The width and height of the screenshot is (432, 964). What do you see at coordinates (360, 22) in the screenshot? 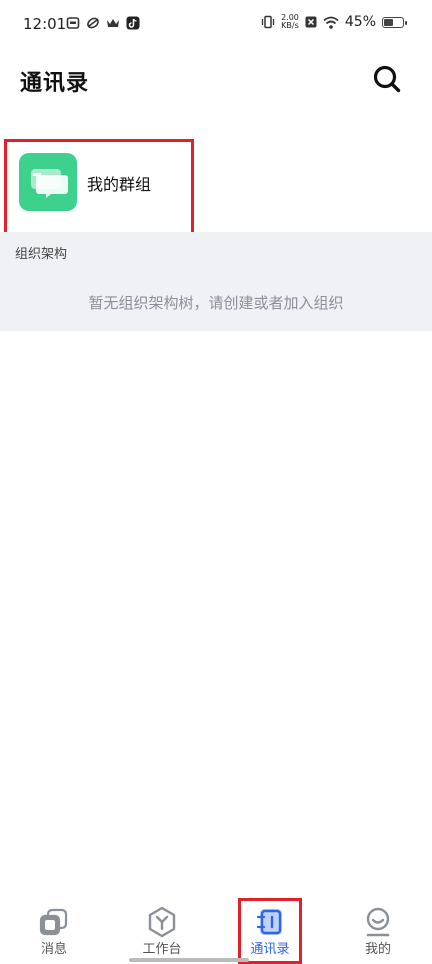
I see `battery-percent: 45%` at bounding box center [360, 22].